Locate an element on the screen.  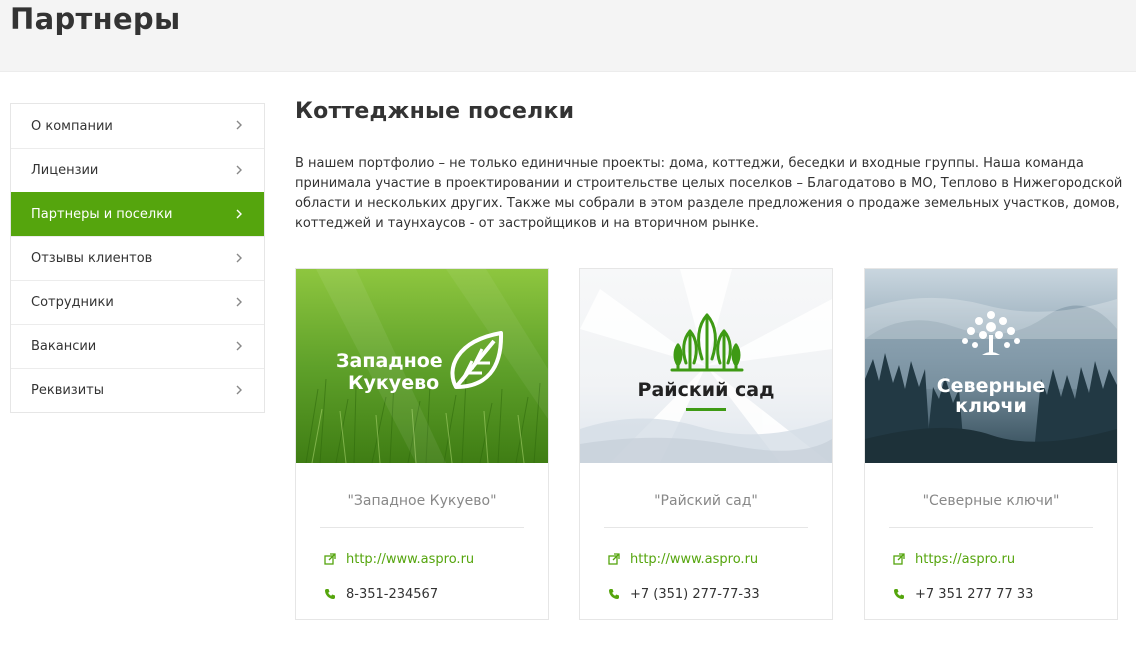
sidebar-item-label: Реквизиты is located at coordinates (67, 390).